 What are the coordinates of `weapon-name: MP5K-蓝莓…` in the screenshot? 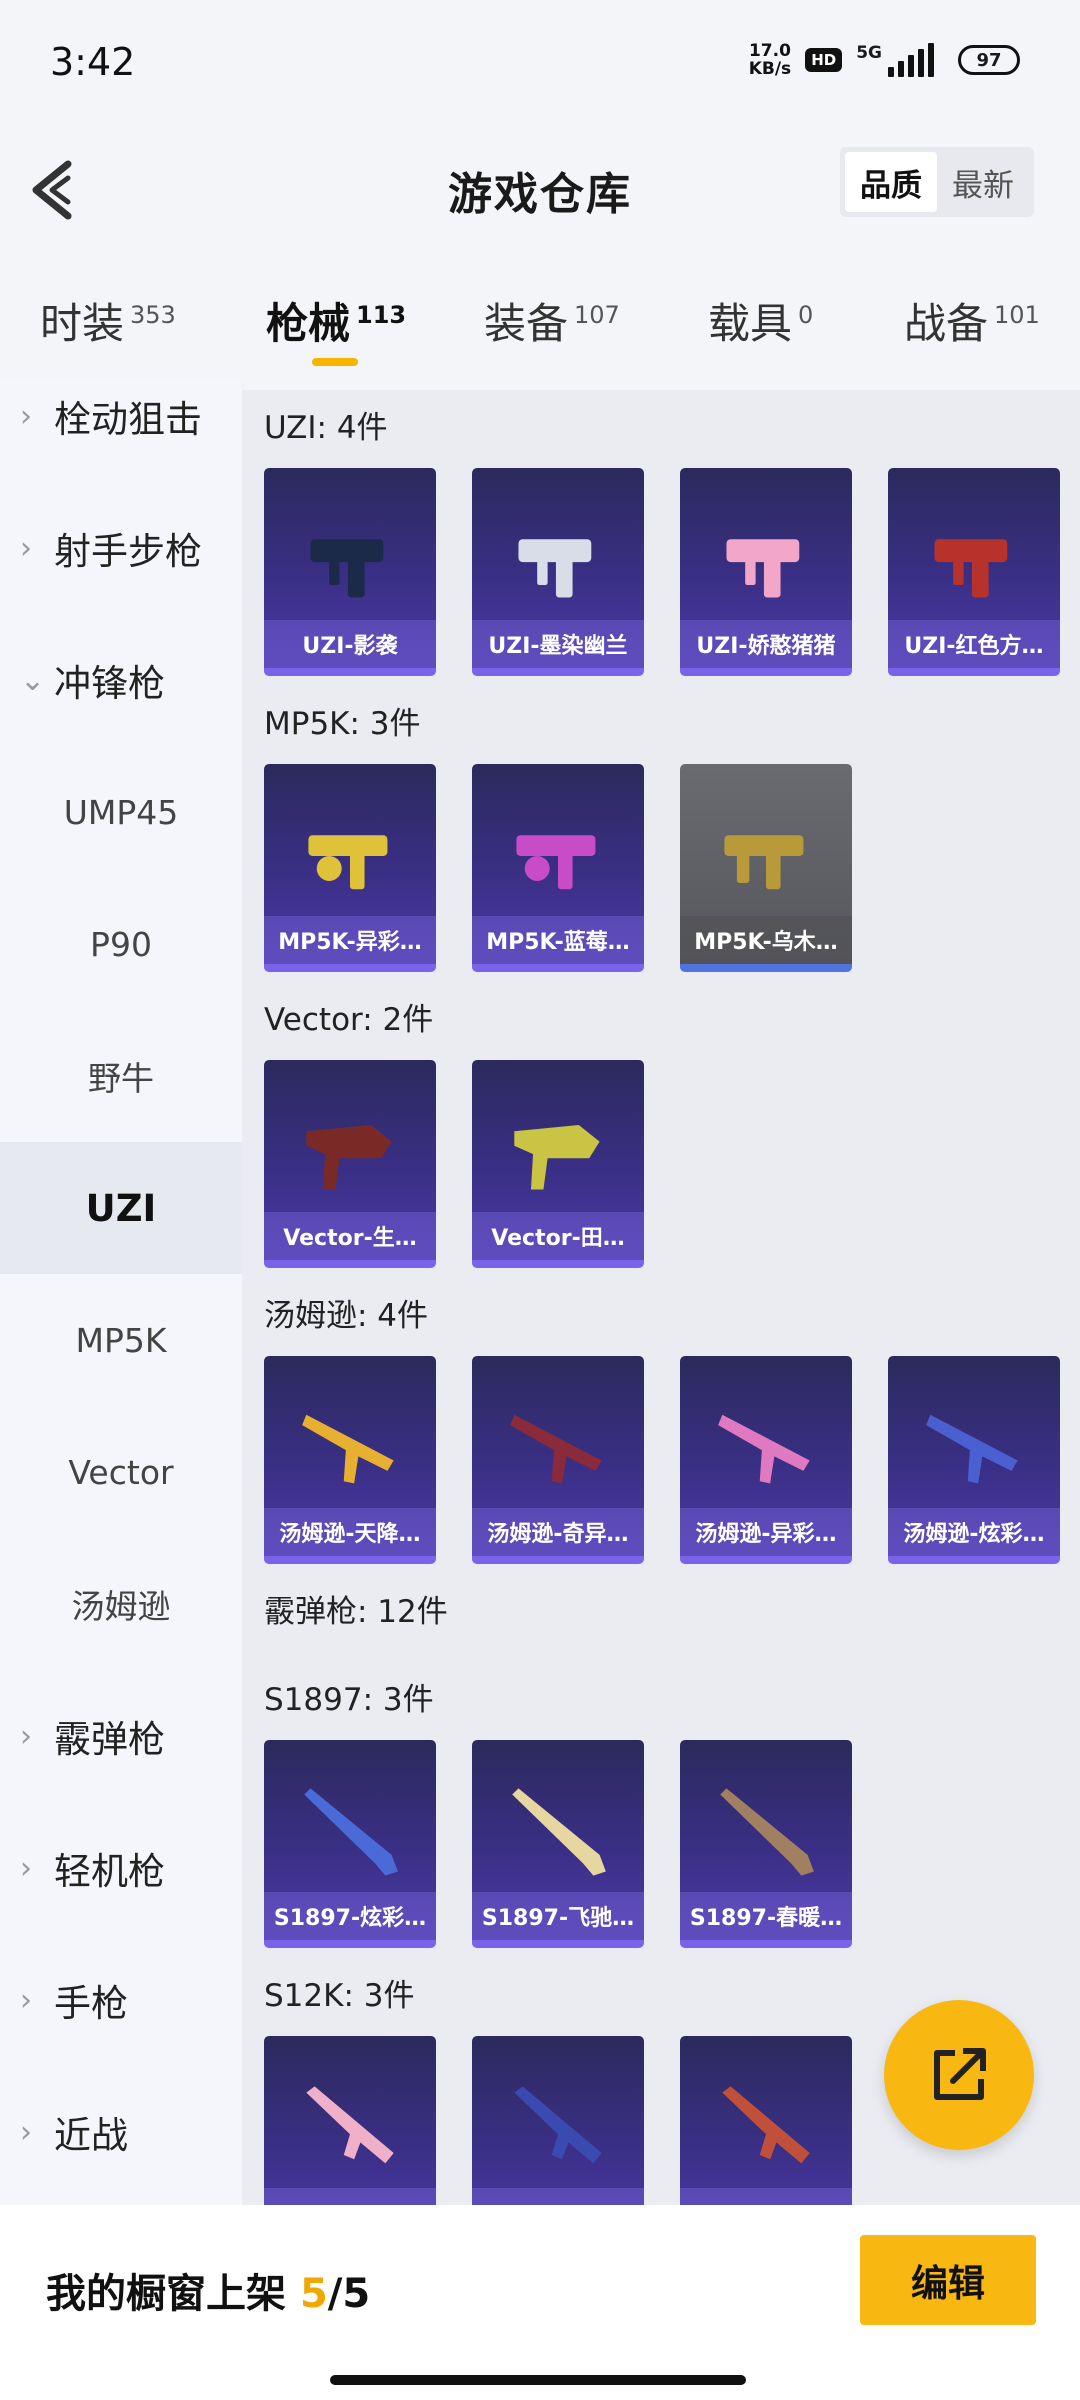 It's located at (558, 940).